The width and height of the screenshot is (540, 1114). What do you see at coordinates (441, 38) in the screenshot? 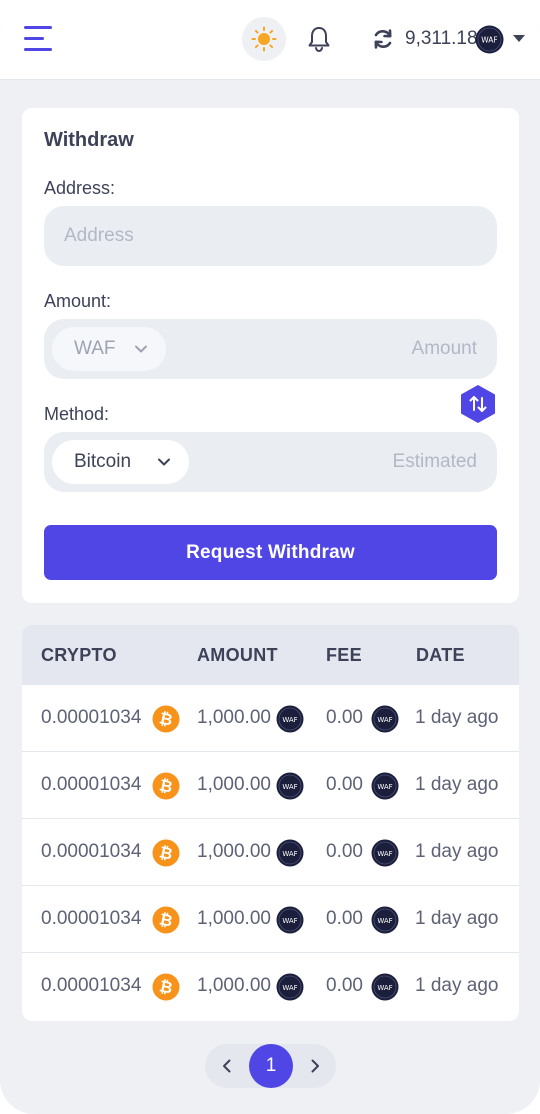
I see `wallet-balance: 9,311.18` at bounding box center [441, 38].